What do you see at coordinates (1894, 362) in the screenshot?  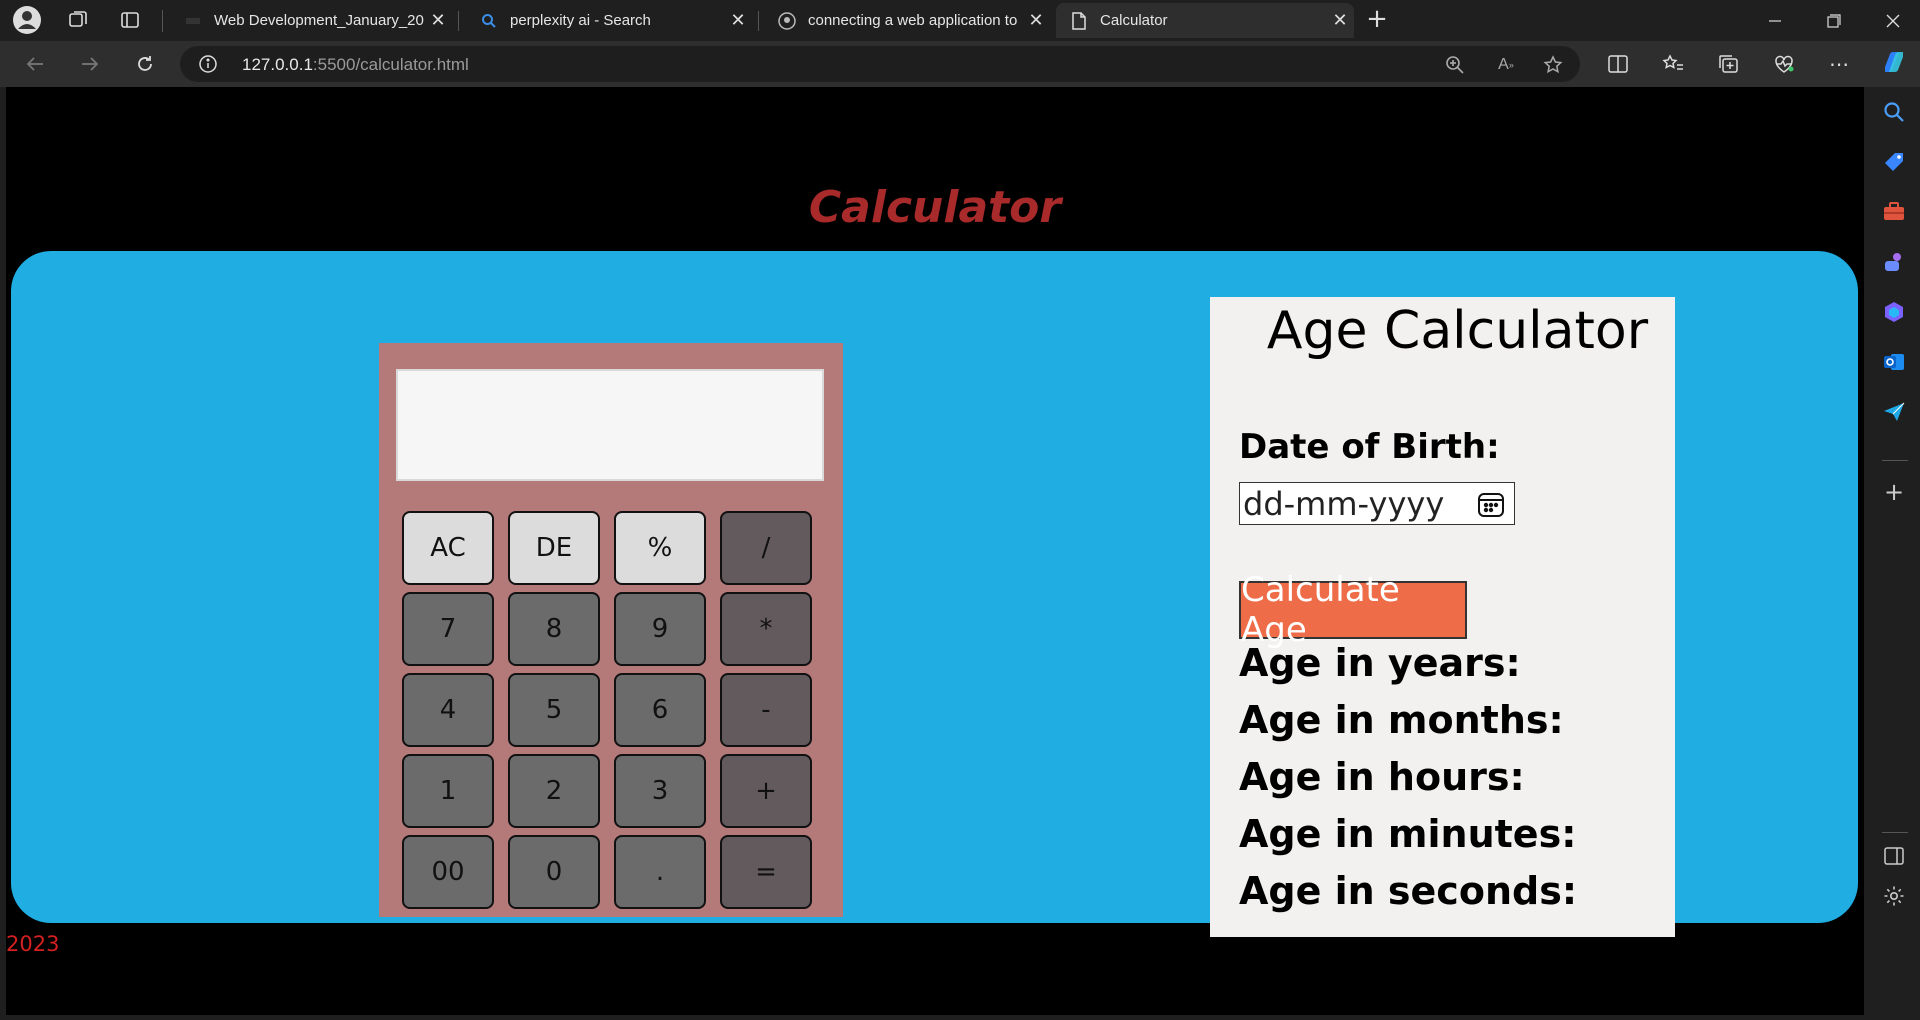 I see `outlook-icon` at bounding box center [1894, 362].